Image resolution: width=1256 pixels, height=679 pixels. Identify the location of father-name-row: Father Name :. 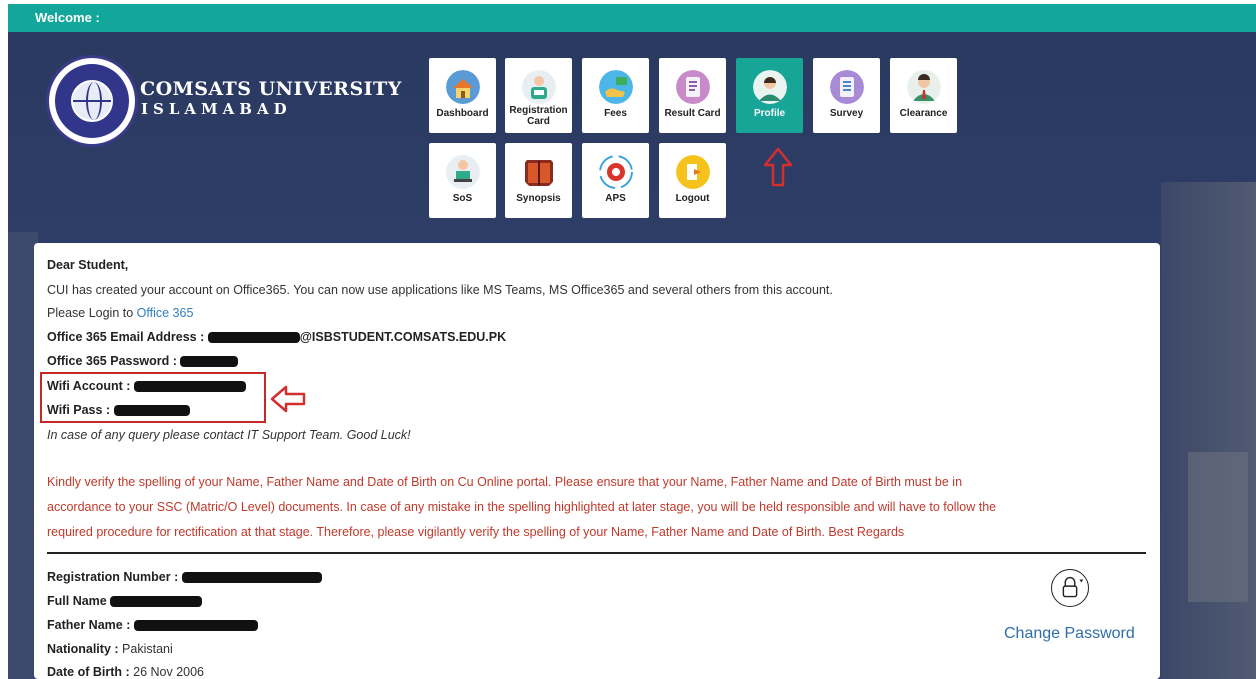
(152, 625).